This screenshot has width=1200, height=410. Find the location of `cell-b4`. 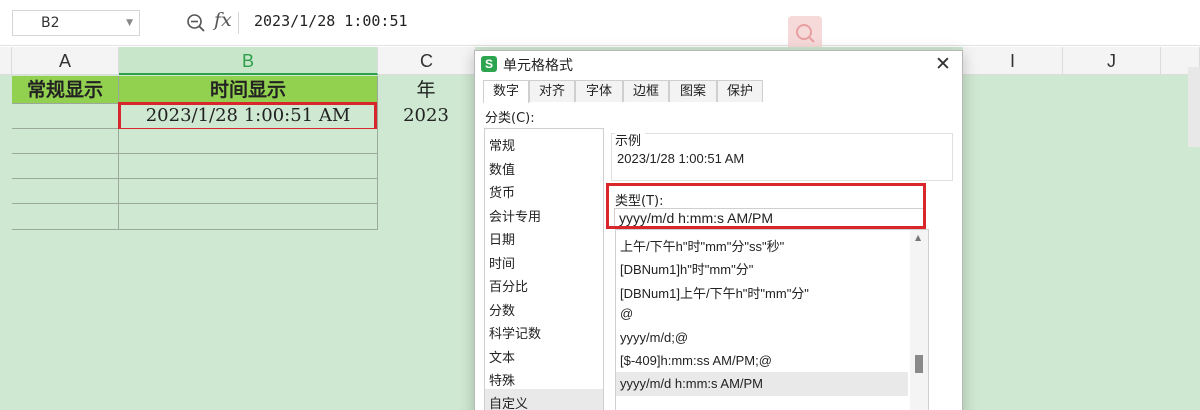

cell-b4 is located at coordinates (248, 166).